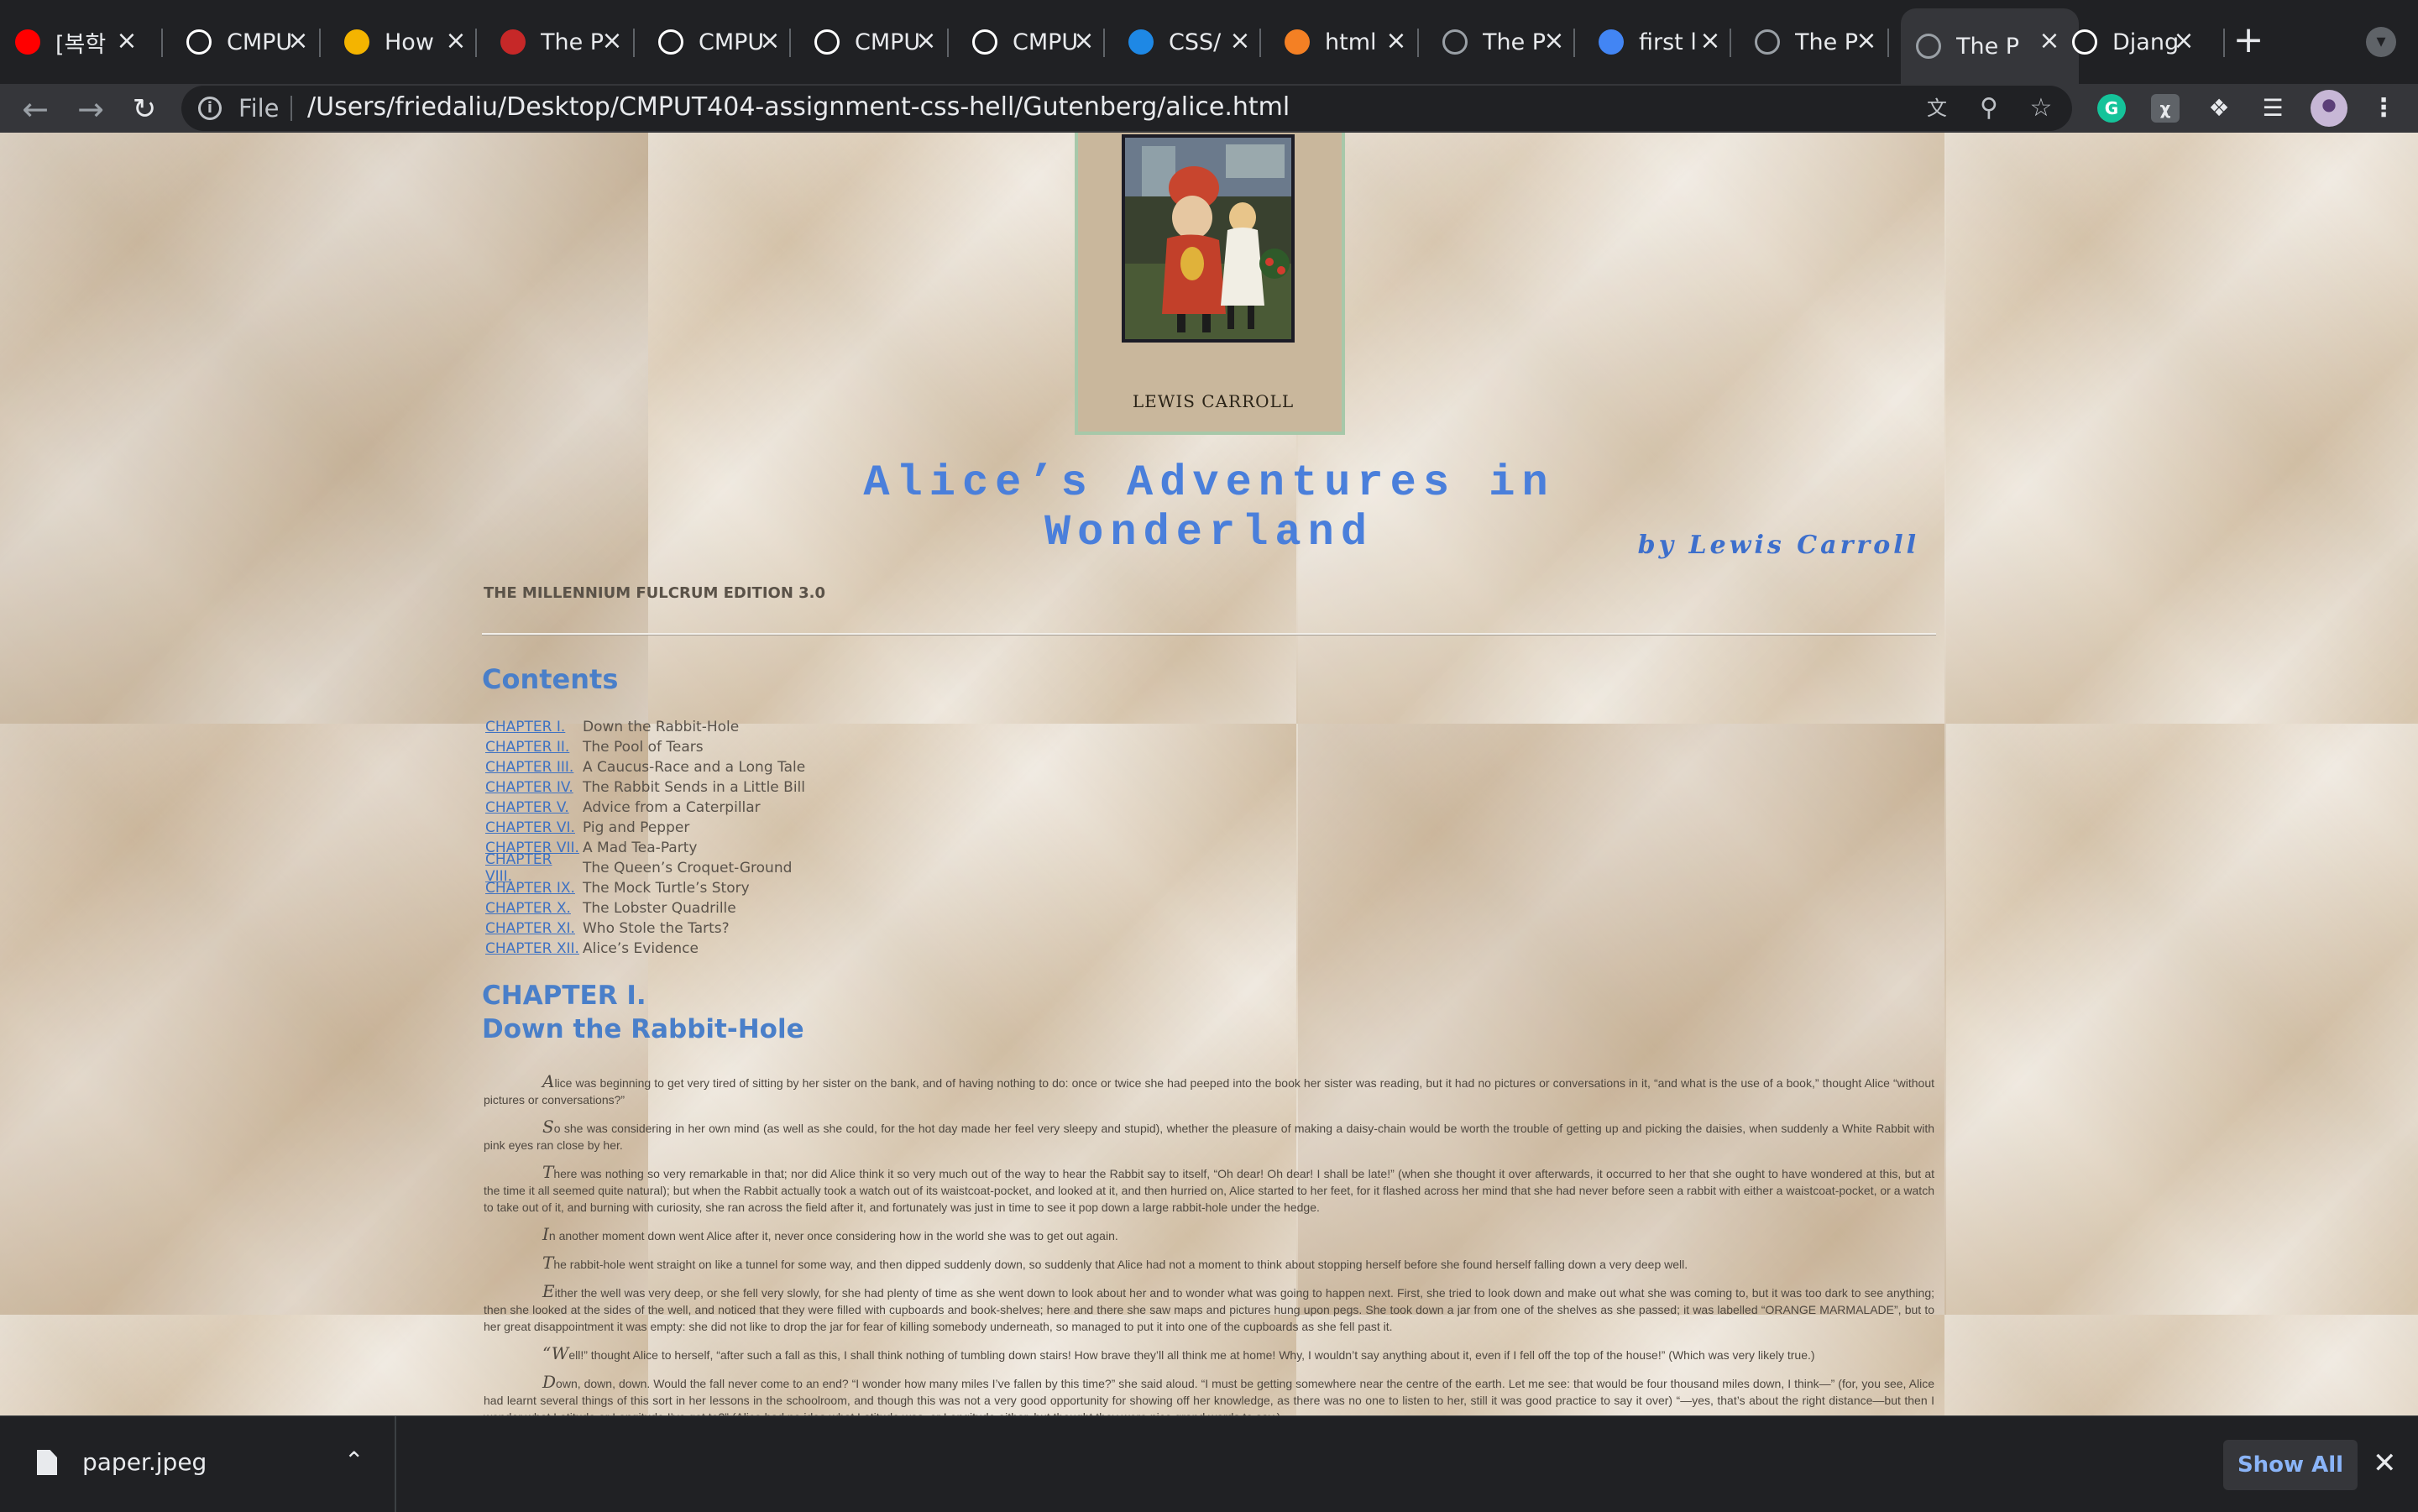 The width and height of the screenshot is (2418, 1512). Describe the element at coordinates (1611, 42) in the screenshot. I see `google-icon` at that location.